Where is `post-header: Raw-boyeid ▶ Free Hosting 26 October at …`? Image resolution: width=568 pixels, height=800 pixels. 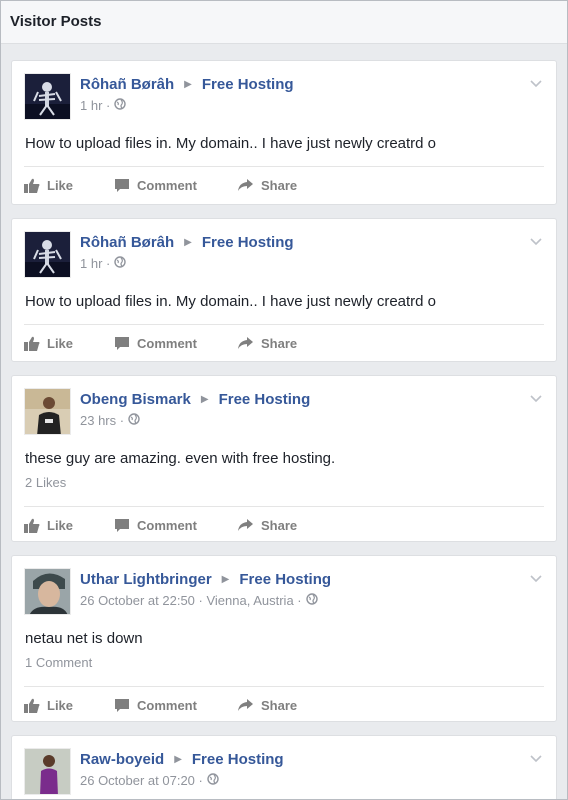
post-header: Raw-boyeid ▶ Free Hosting 26 October at … is located at coordinates (284, 766).